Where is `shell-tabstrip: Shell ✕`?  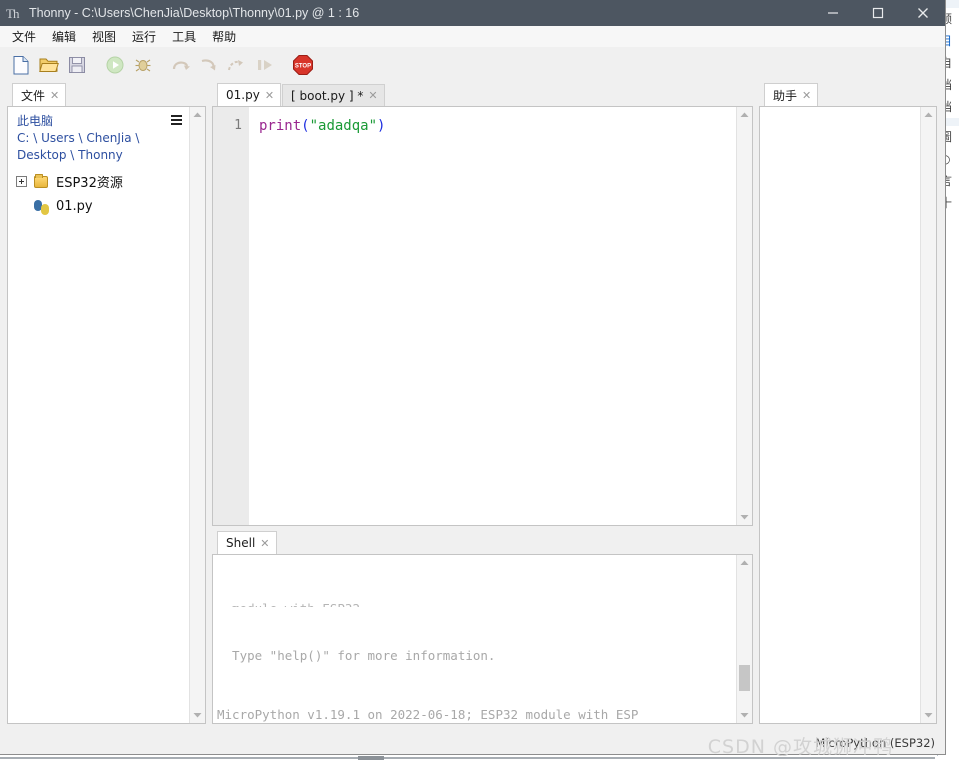 shell-tabstrip: Shell ✕ is located at coordinates (482, 542).